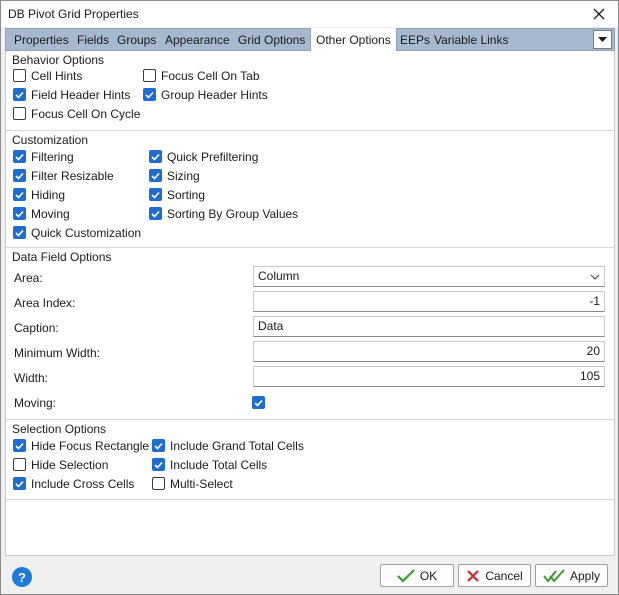  What do you see at coordinates (429, 376) in the screenshot?
I see `width-input: 105` at bounding box center [429, 376].